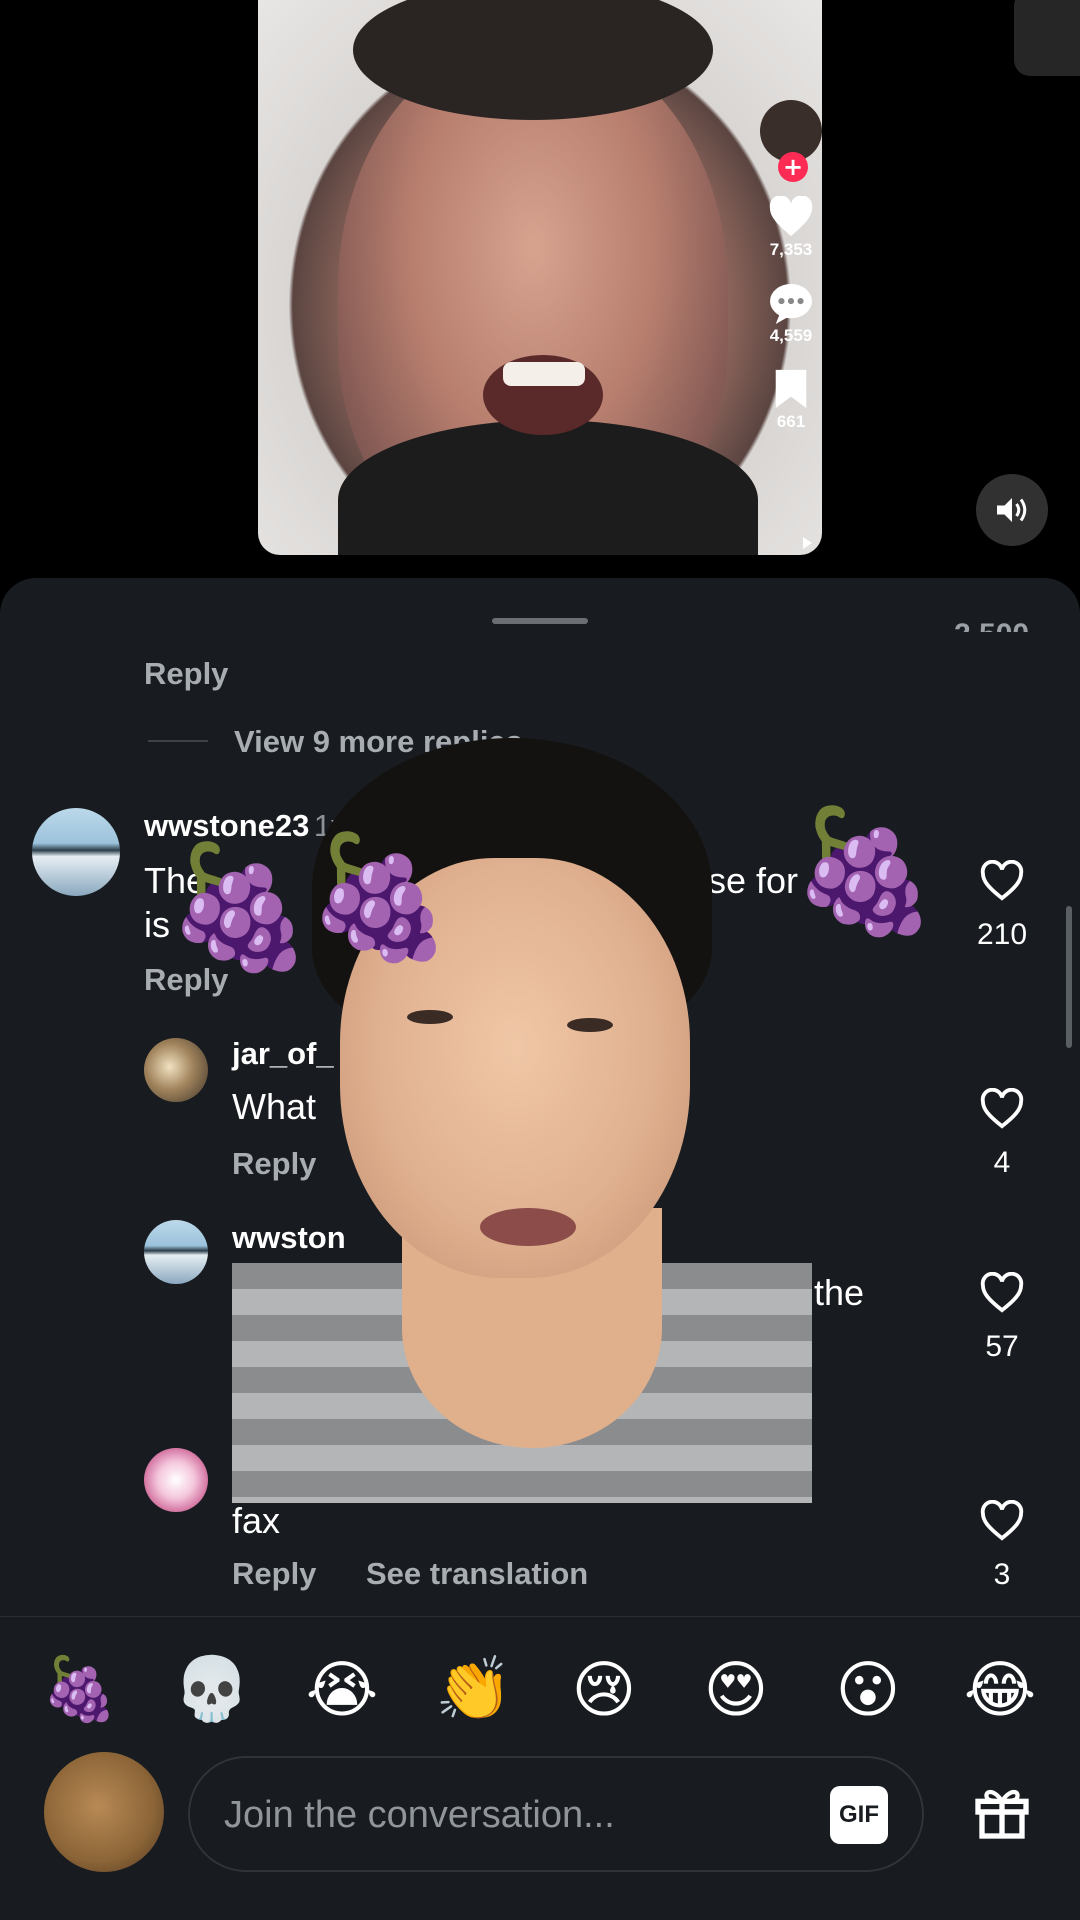 The image size is (1080, 1920). I want to click on comment-action: 4,559, so click(791, 314).